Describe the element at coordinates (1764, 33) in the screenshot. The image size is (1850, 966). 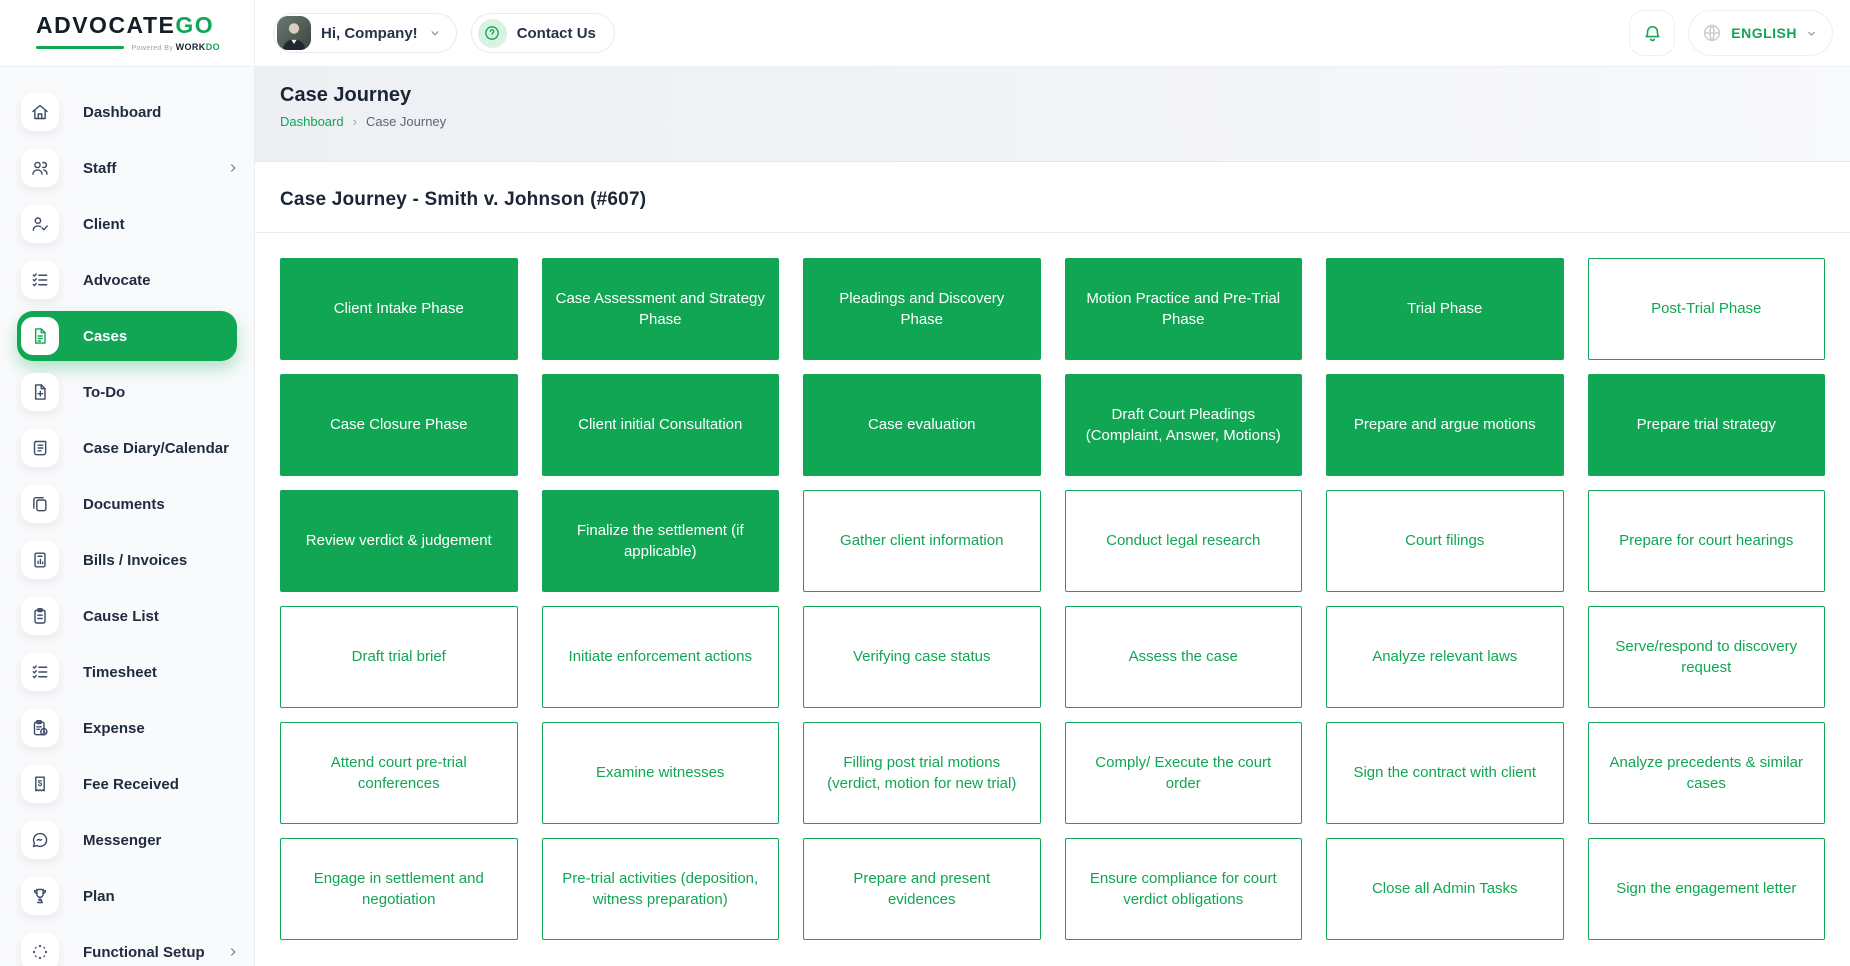
I see `language-label: ENGLISH` at that location.